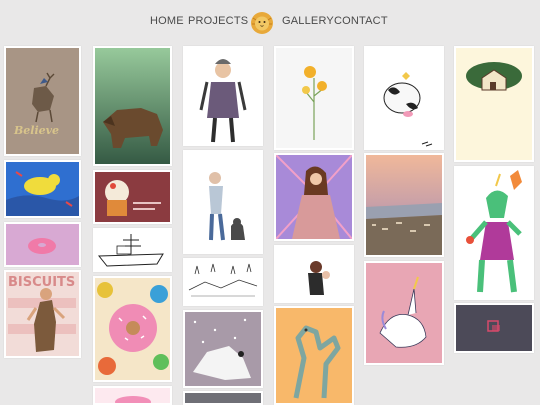 The height and width of the screenshot is (405, 540). What do you see at coordinates (494, 233) in the screenshot?
I see `artwork-green-unicorn-woman` at bounding box center [494, 233].